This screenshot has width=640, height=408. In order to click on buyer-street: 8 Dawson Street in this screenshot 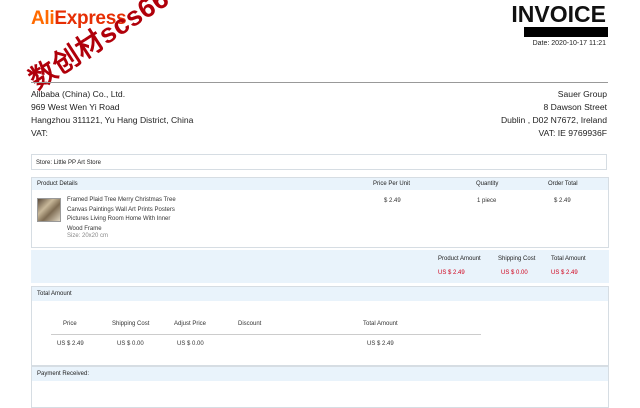, I will do `click(575, 107)`.